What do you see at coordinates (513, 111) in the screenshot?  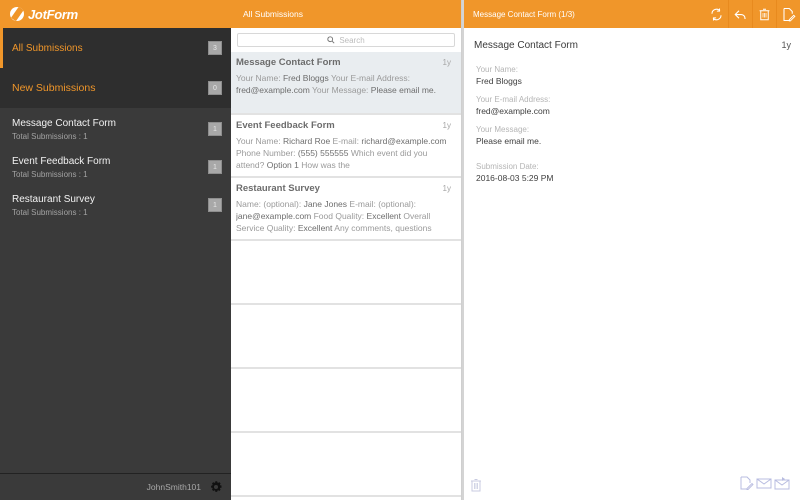 I see `field-value: fred@example.com` at bounding box center [513, 111].